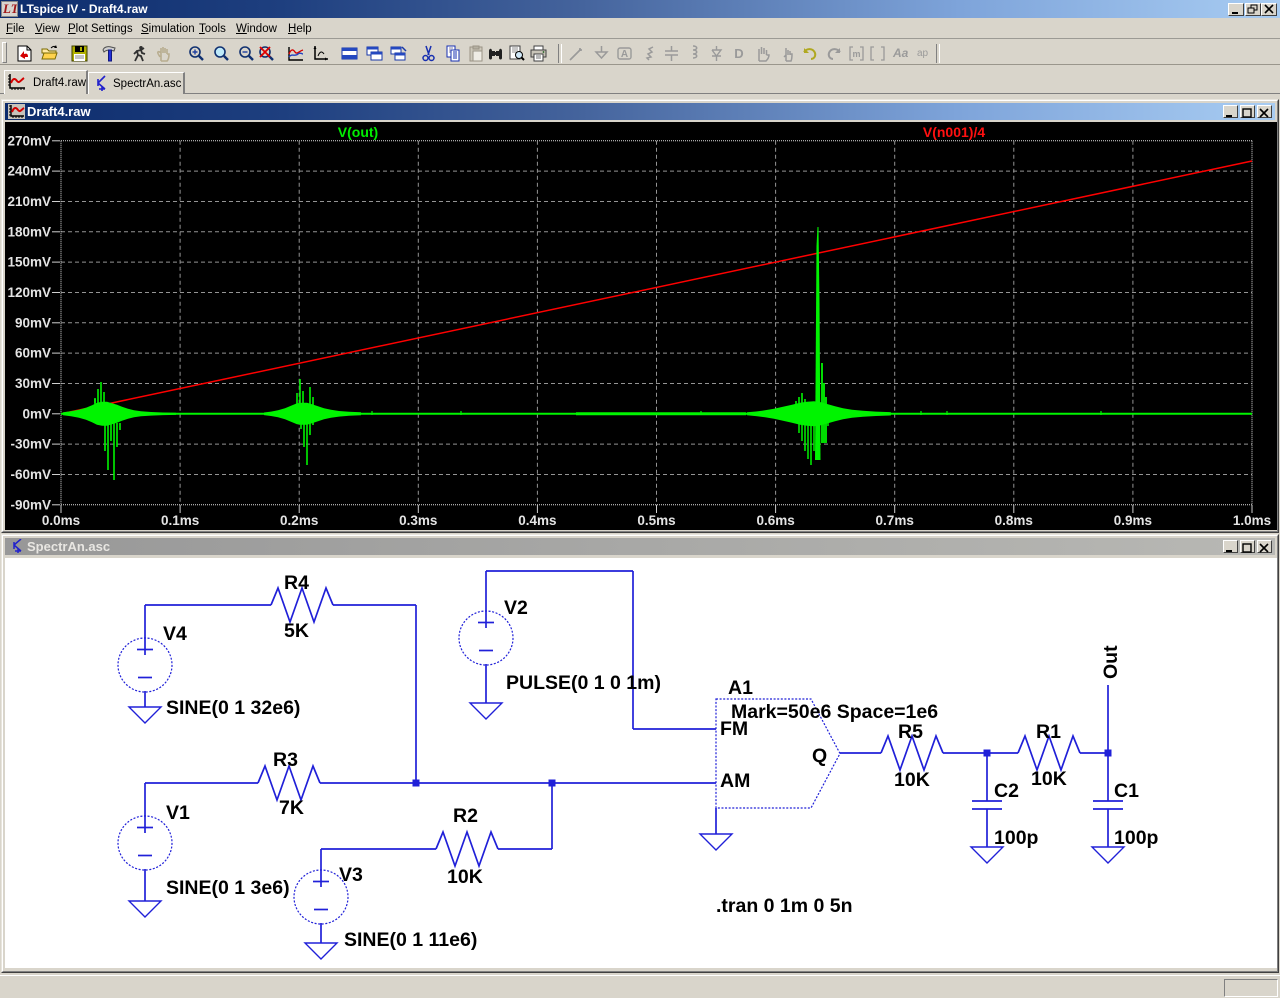  What do you see at coordinates (1126, 791) in the screenshot?
I see `svg-text: C1` at bounding box center [1126, 791].